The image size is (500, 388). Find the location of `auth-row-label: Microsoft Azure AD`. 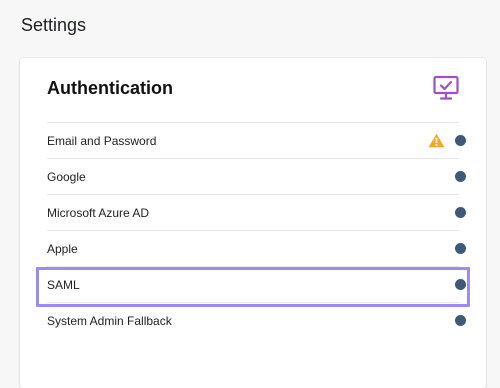

auth-row-label: Microsoft Azure AD is located at coordinates (98, 213).